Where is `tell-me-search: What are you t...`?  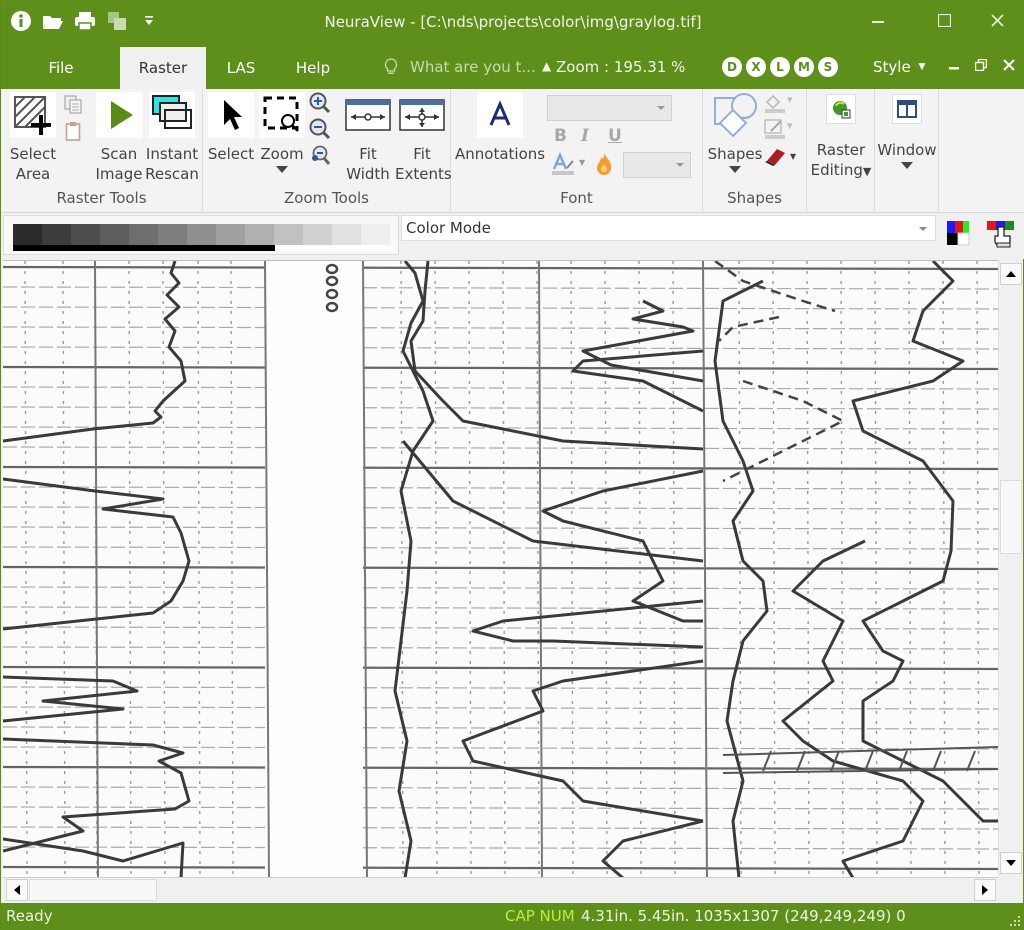 tell-me-search: What are you t... is located at coordinates (460, 67).